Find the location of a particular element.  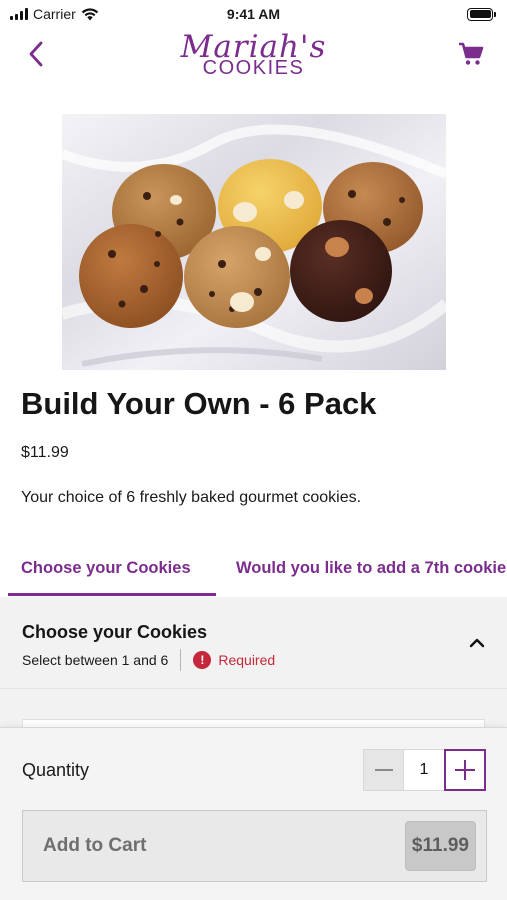

add-to-cart-label: Add to Cart is located at coordinates (95, 845).